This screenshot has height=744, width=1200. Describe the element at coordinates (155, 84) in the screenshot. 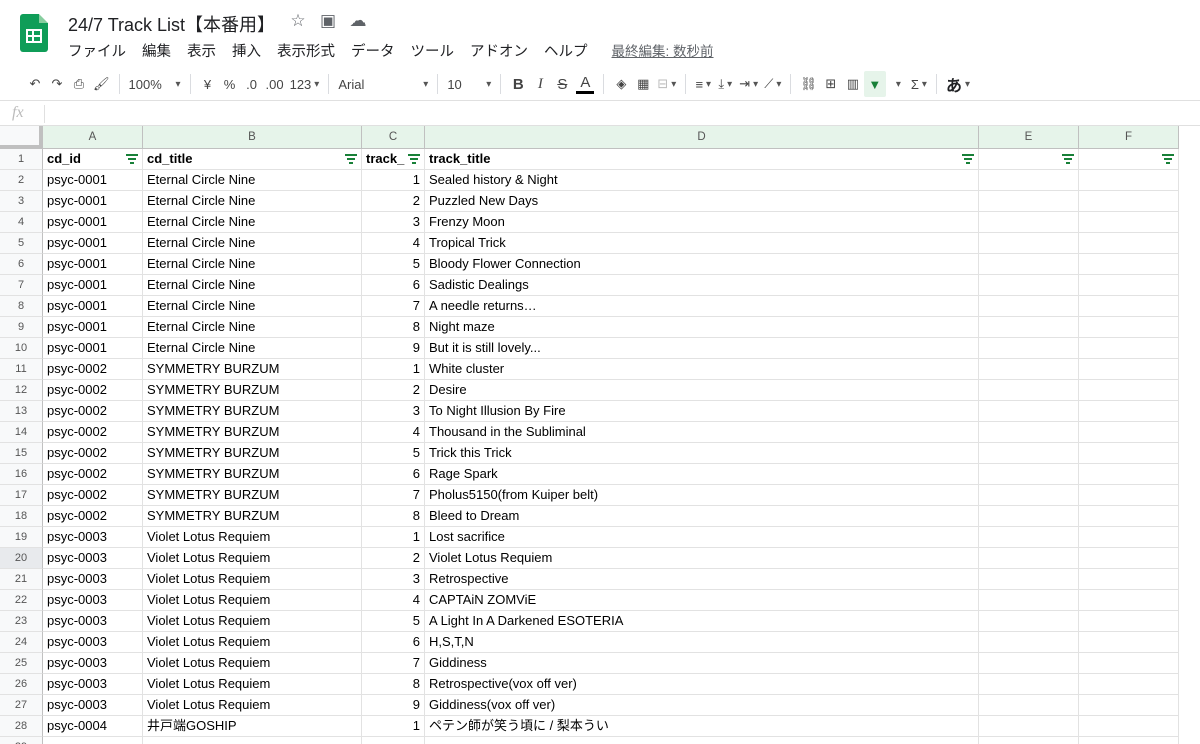

I see `zoom-select: 100%` at that location.